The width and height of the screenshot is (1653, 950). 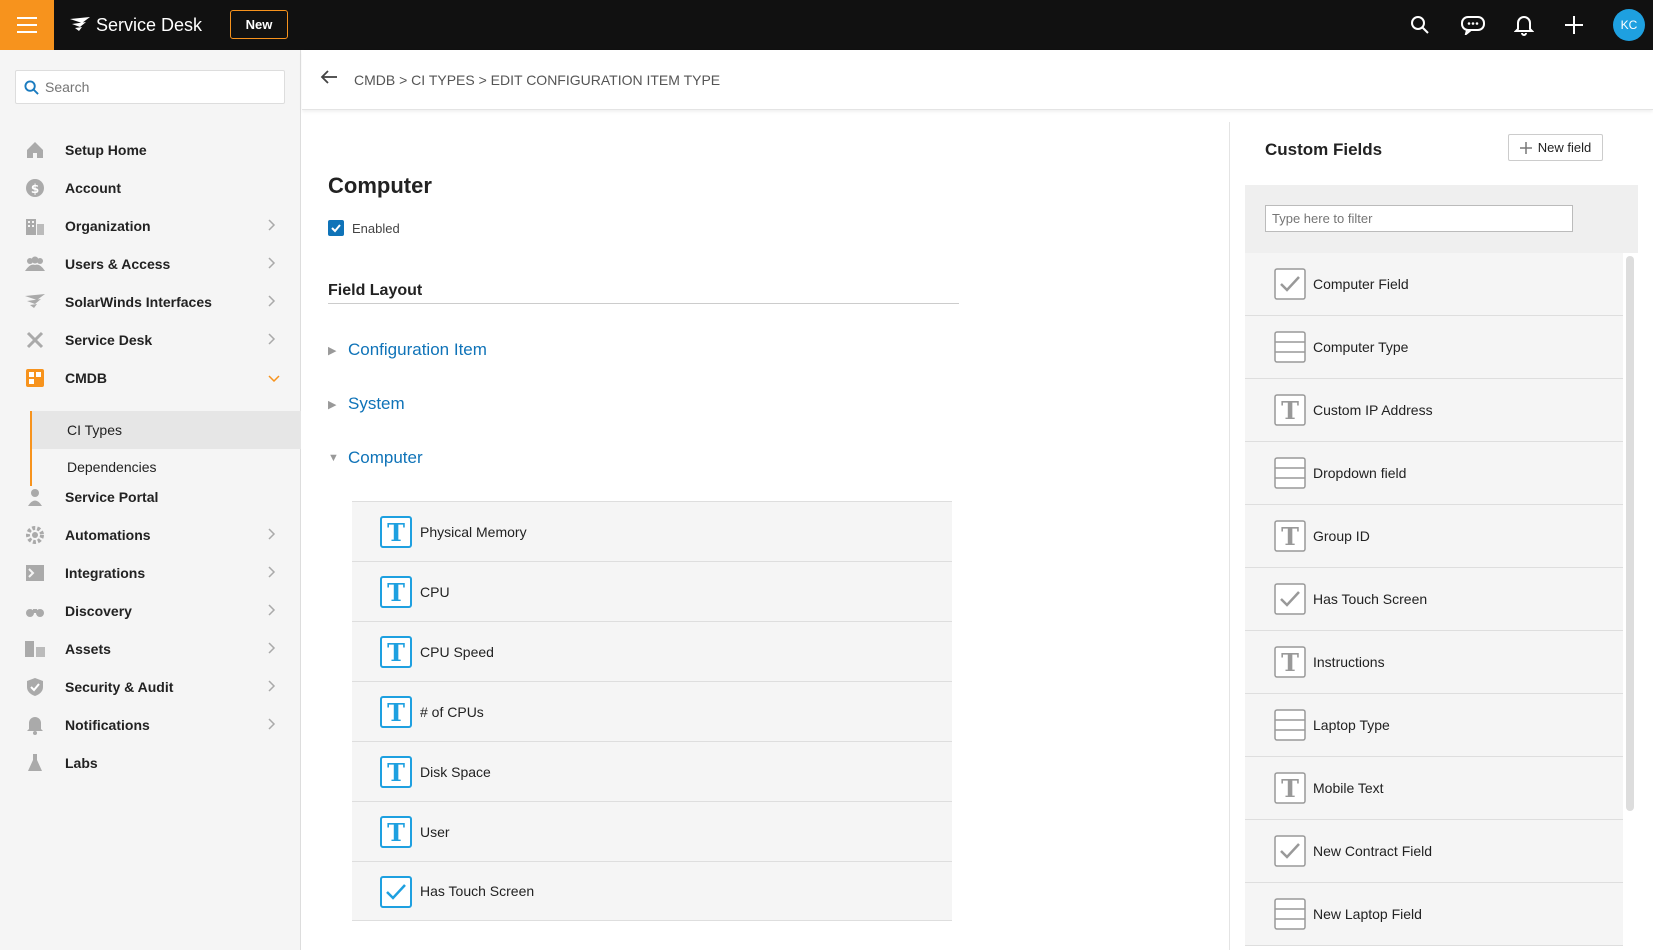 I want to click on chat-icon, so click(x=1473, y=25).